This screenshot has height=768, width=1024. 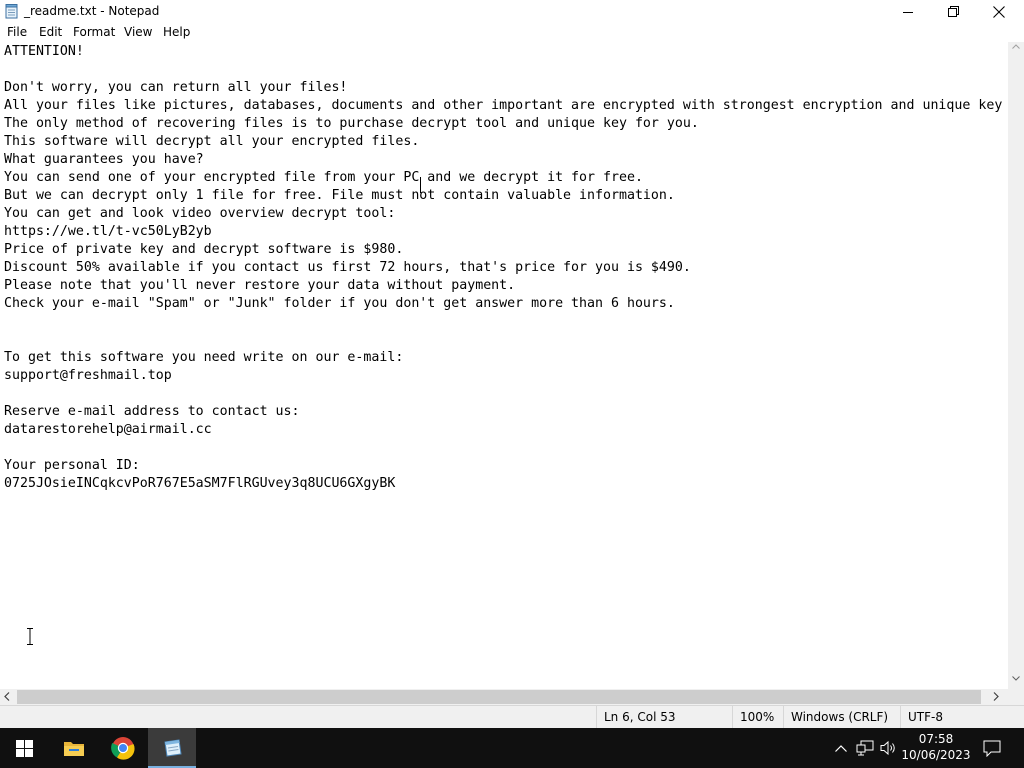 I want to click on scroll-up-icon, so click(x=1016, y=46).